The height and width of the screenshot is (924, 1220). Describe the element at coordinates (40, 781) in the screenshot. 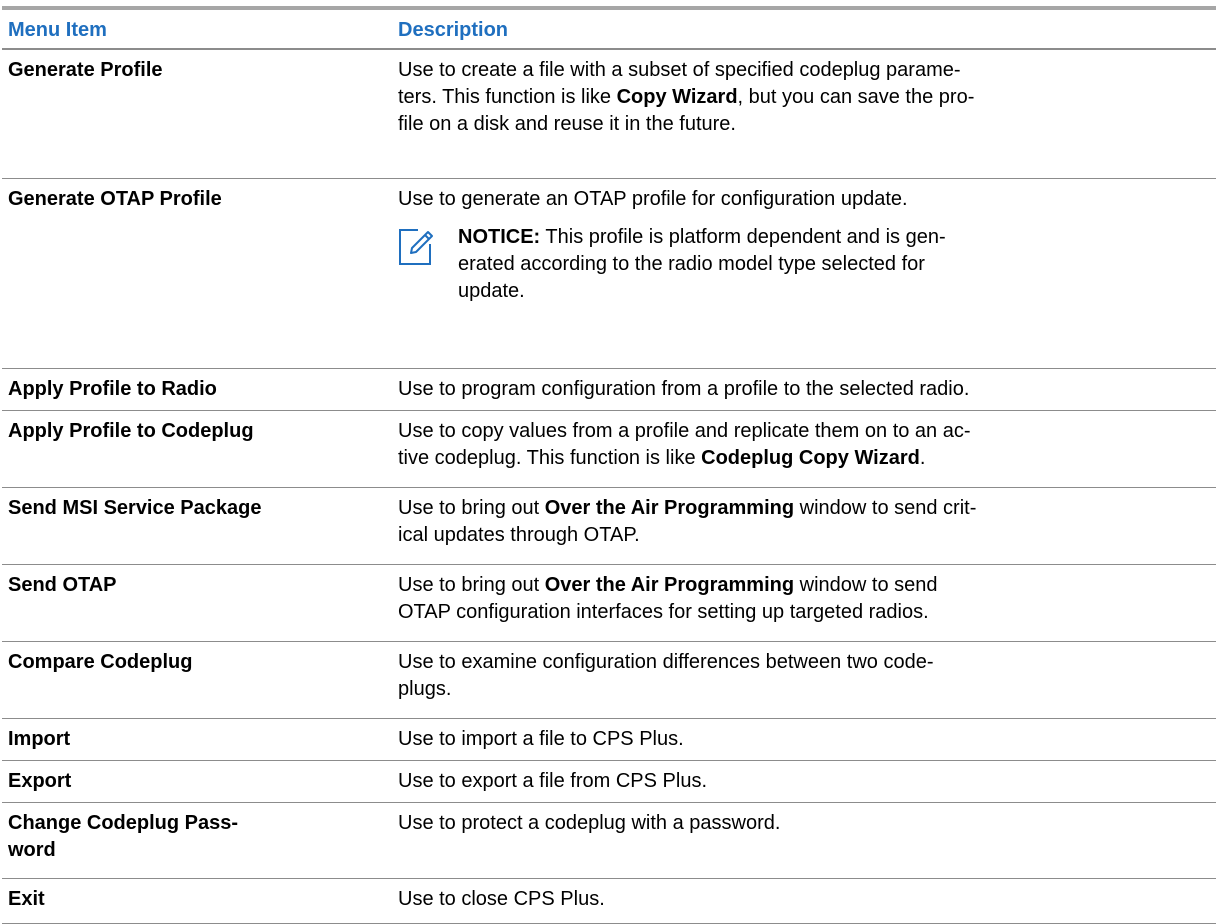

I see `menu-item-name: Export` at that location.